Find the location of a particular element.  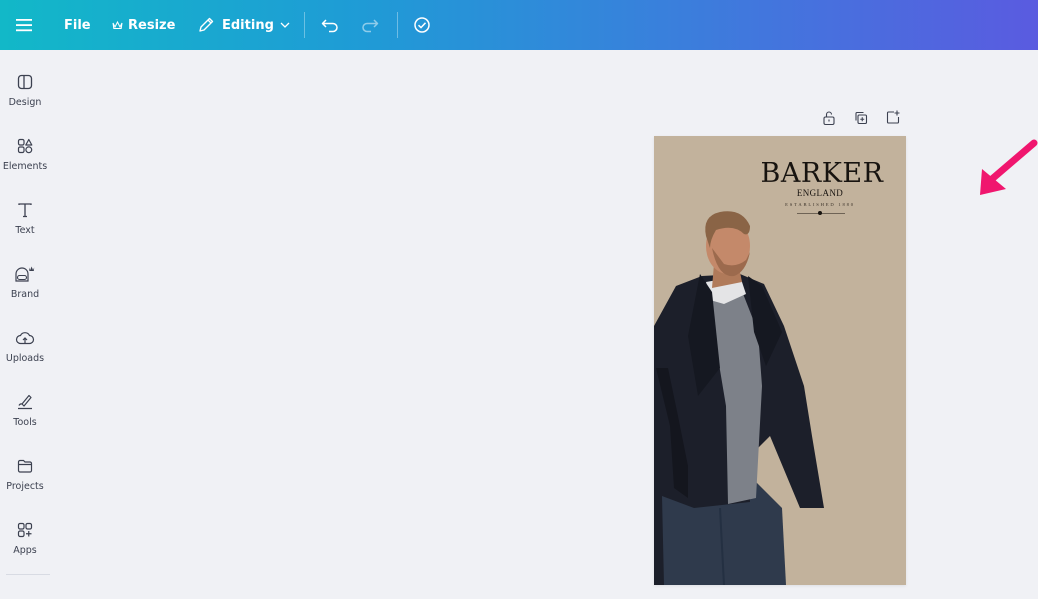

resize-button: Resize is located at coordinates (143, 25).